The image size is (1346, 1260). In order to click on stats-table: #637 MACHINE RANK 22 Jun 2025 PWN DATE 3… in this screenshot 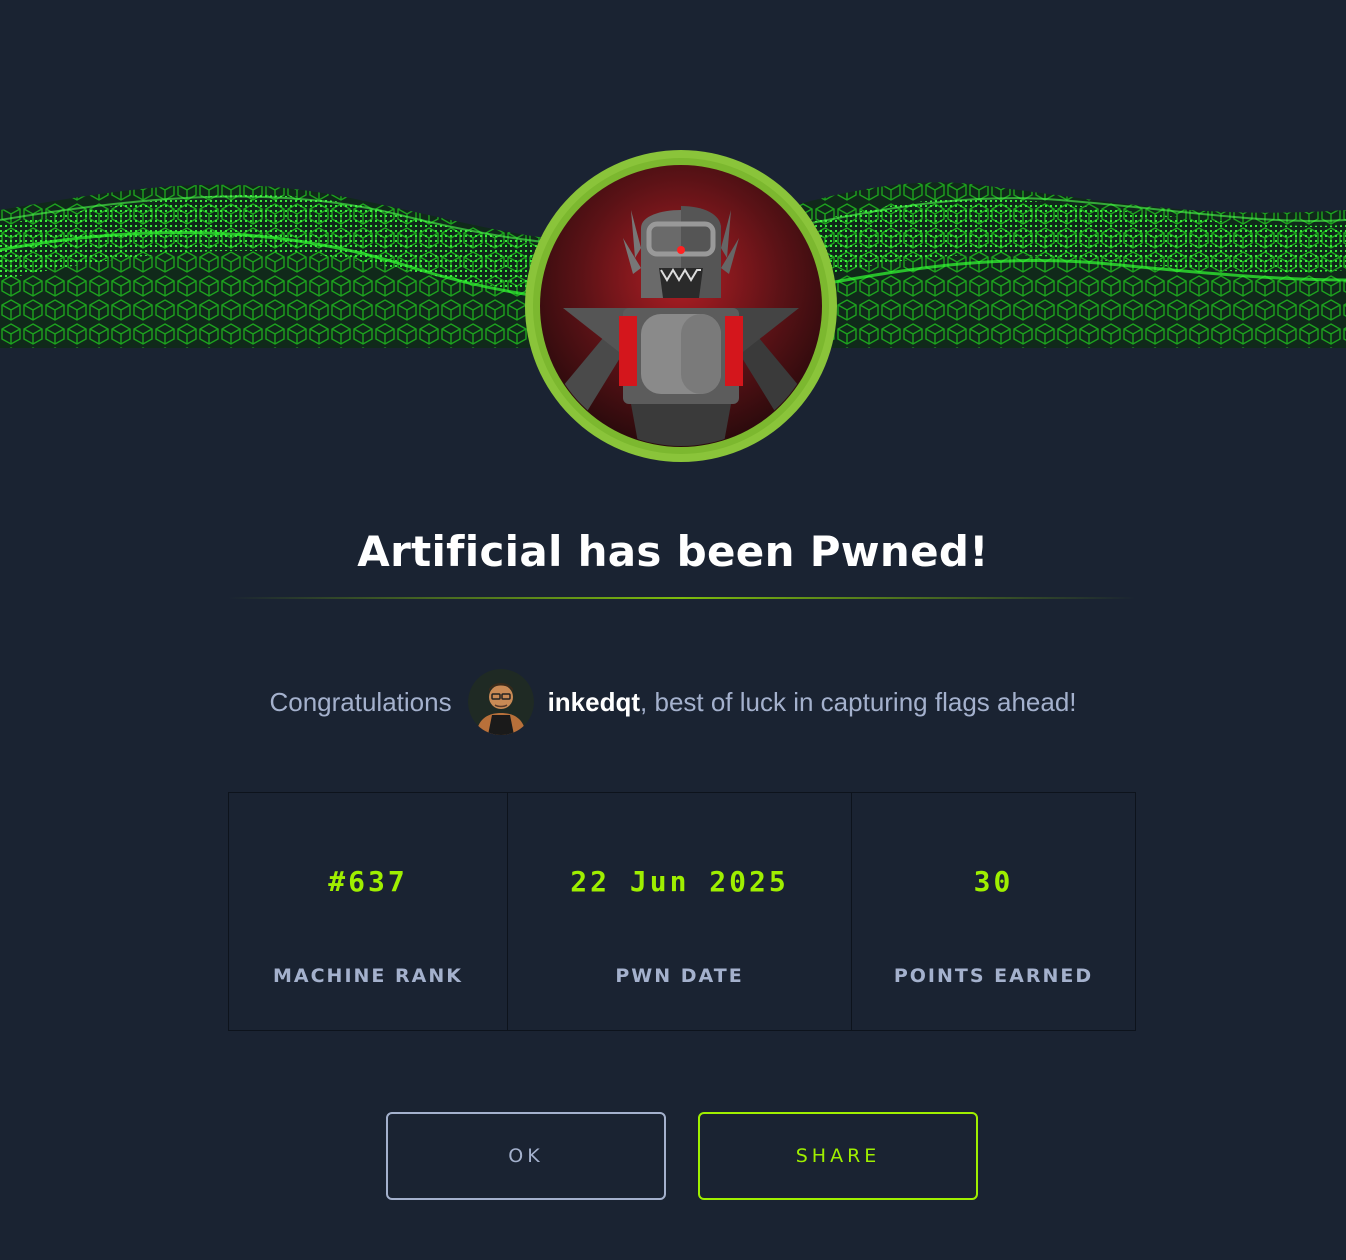, I will do `click(682, 911)`.